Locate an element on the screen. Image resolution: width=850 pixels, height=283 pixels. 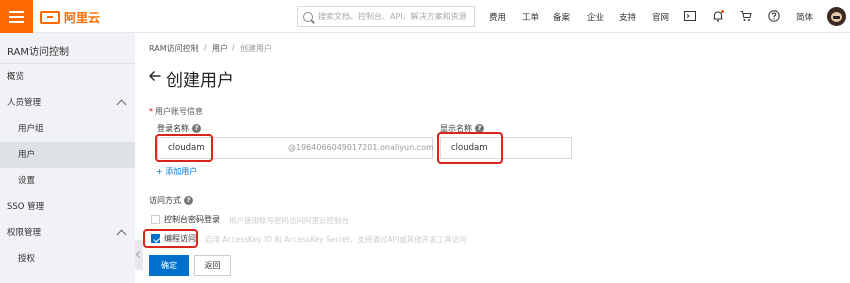
console-login-label: 控制台密码登录 is located at coordinates (192, 219).